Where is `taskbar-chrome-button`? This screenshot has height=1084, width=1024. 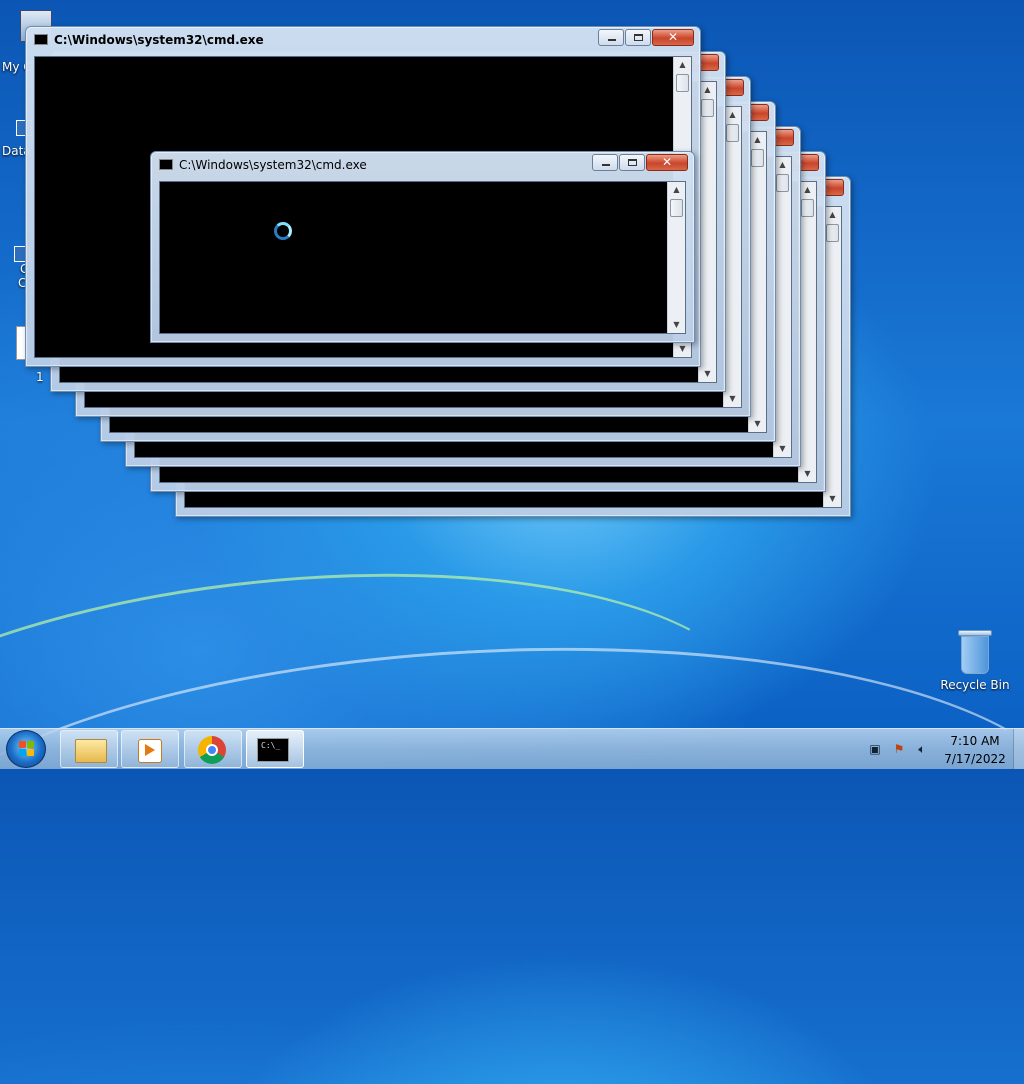 taskbar-chrome-button is located at coordinates (213, 749).